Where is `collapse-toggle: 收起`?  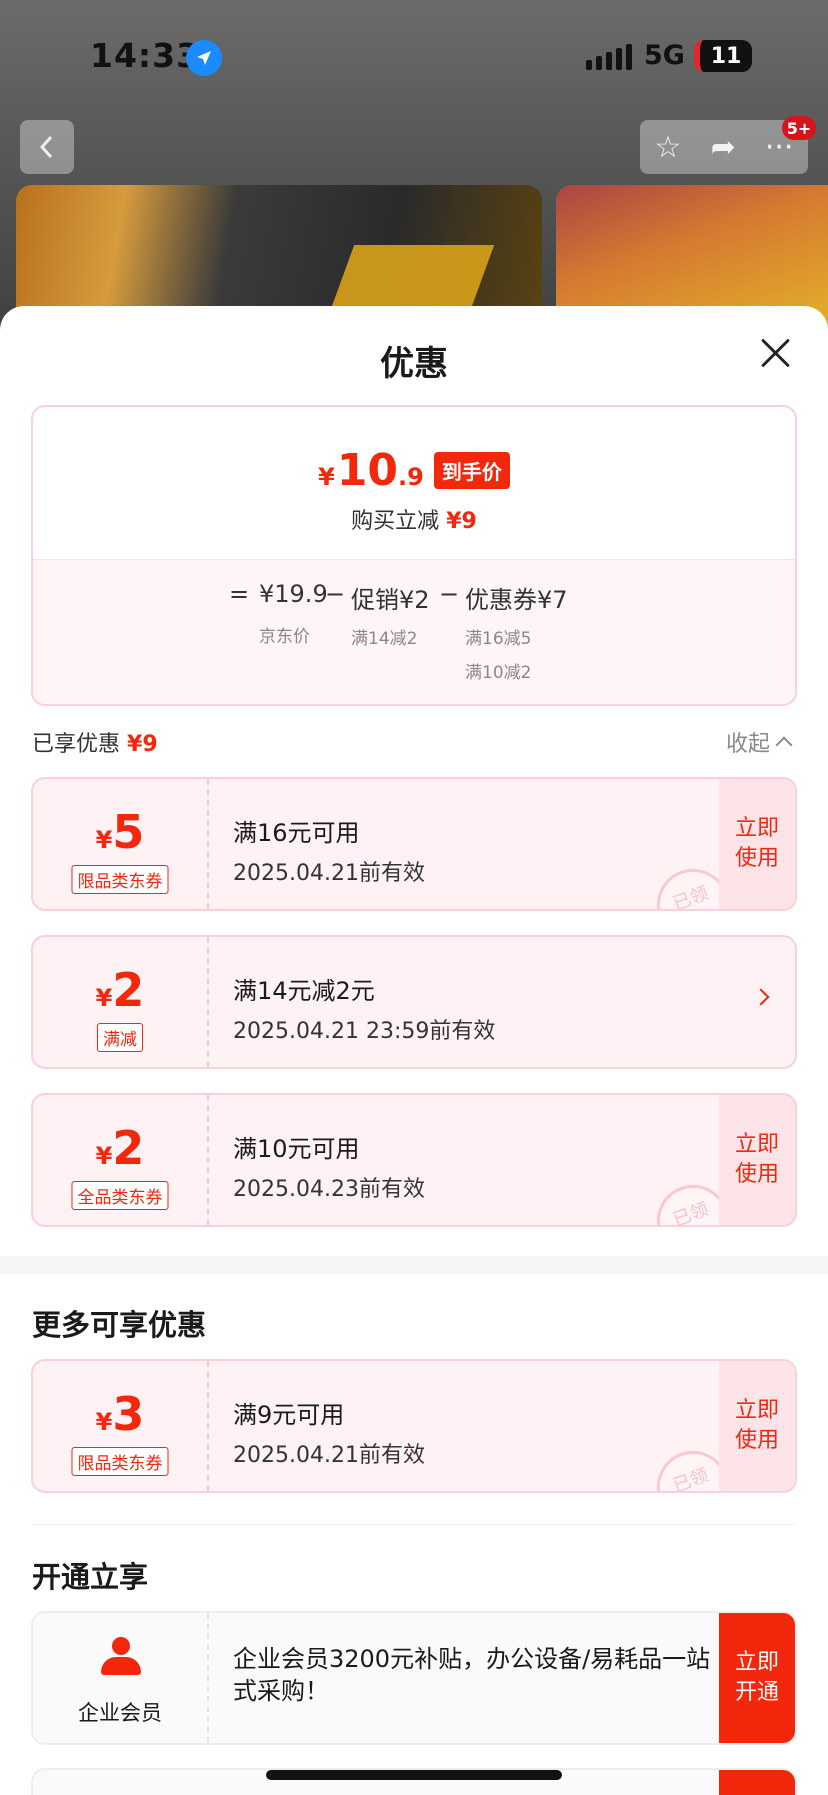
collapse-toggle: 收起 is located at coordinates (759, 742).